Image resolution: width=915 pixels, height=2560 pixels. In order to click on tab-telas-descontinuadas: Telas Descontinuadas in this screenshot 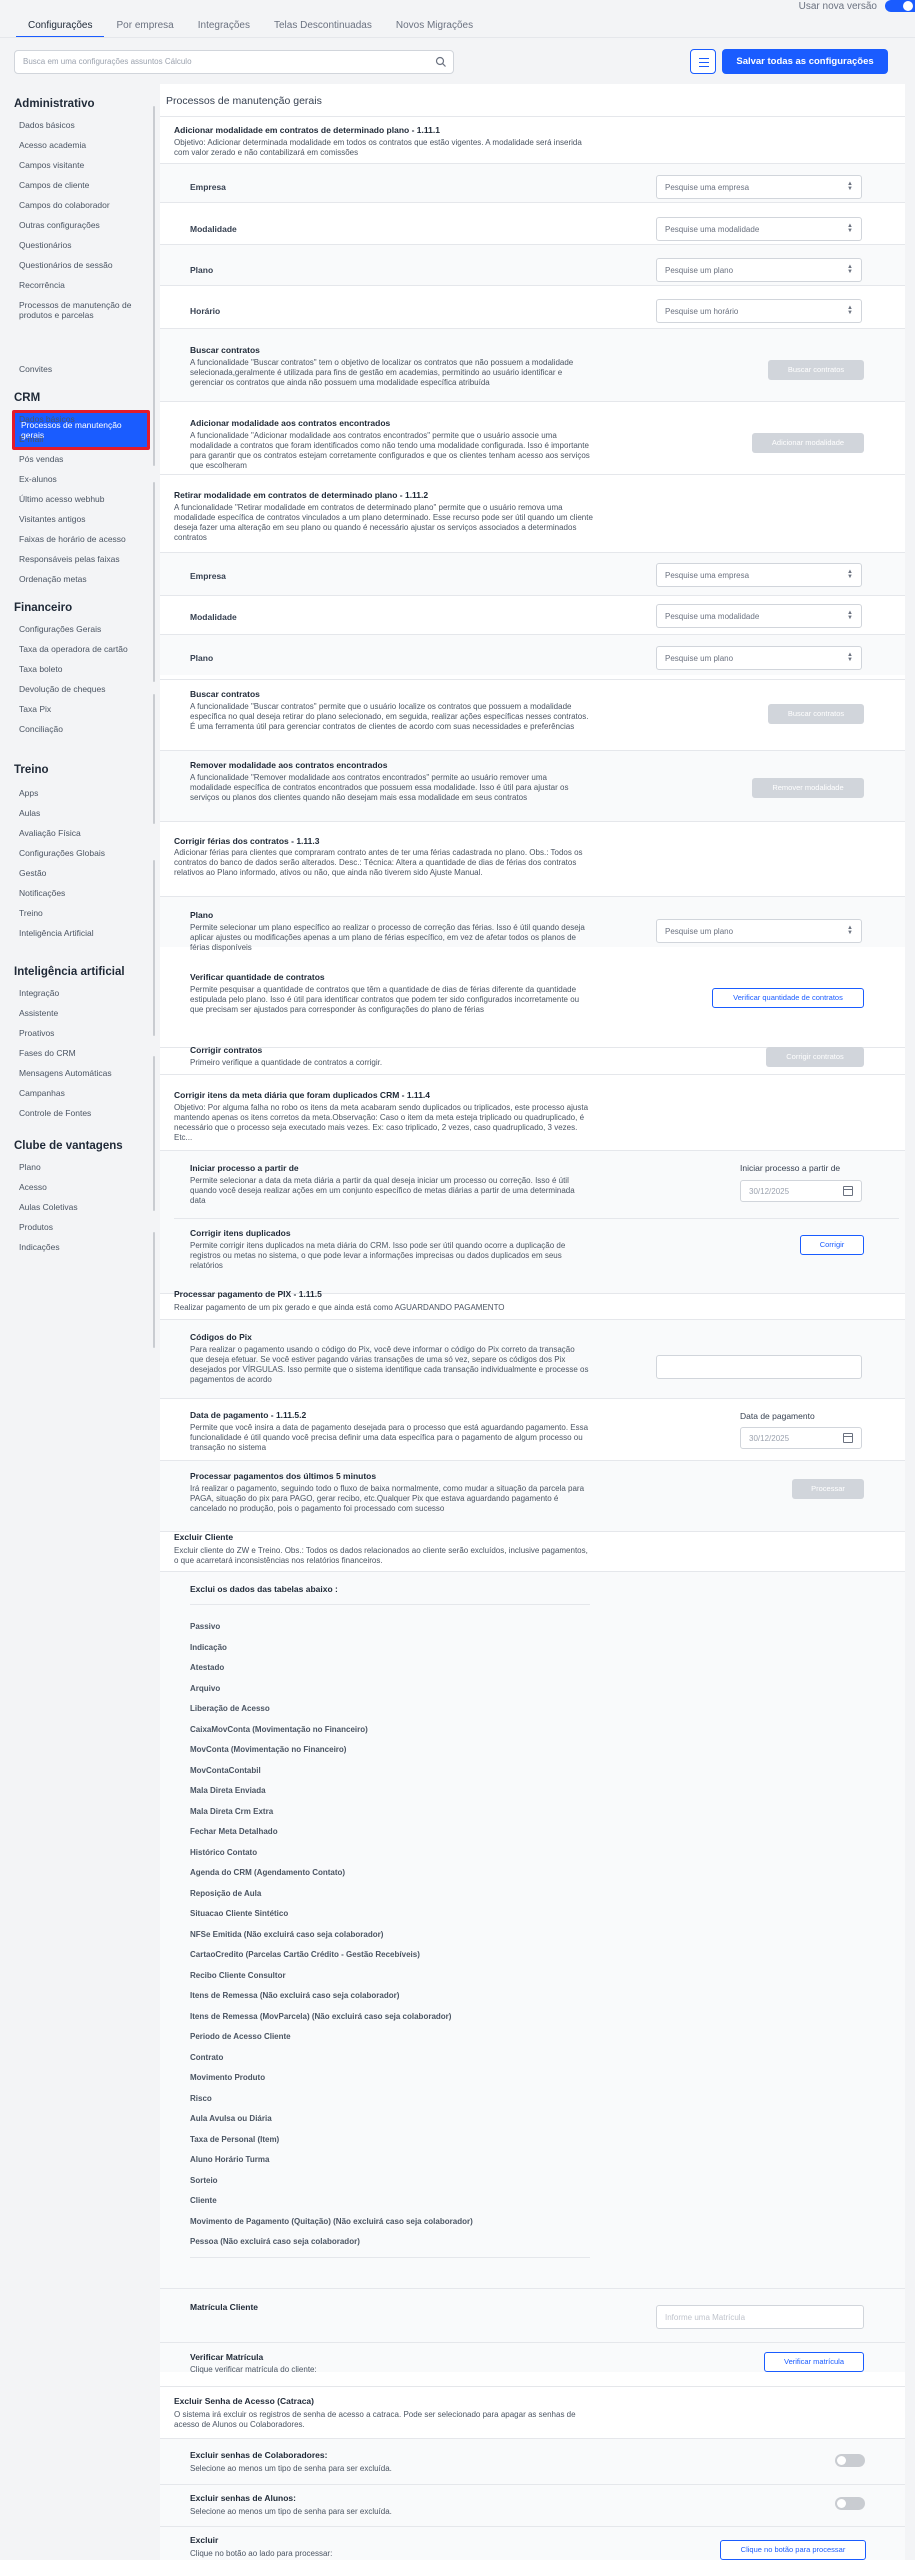, I will do `click(323, 27)`.